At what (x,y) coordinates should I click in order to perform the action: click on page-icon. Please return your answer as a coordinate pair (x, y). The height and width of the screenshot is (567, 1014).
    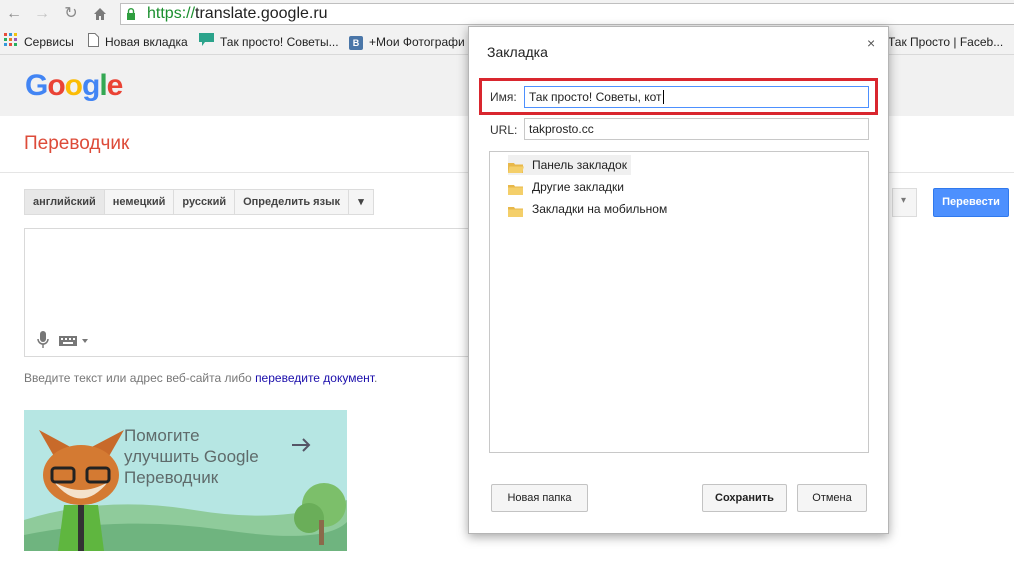
    Looking at the image, I should click on (93, 42).